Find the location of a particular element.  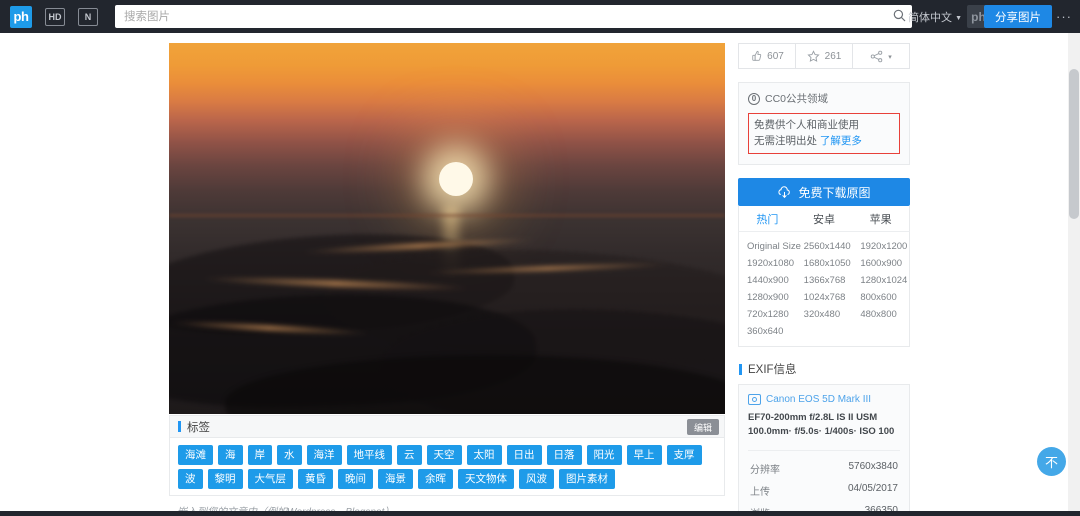

star-icon is located at coordinates (813, 55).